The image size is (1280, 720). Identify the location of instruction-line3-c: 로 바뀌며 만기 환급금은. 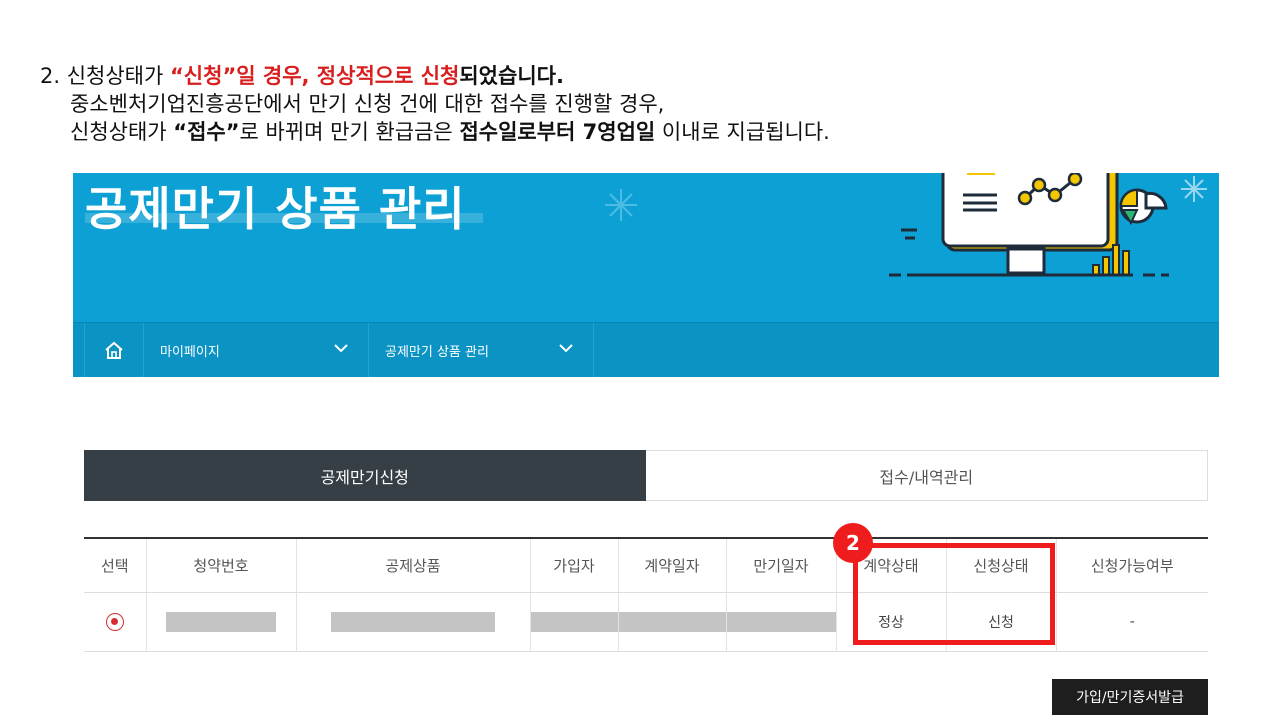
(349, 132).